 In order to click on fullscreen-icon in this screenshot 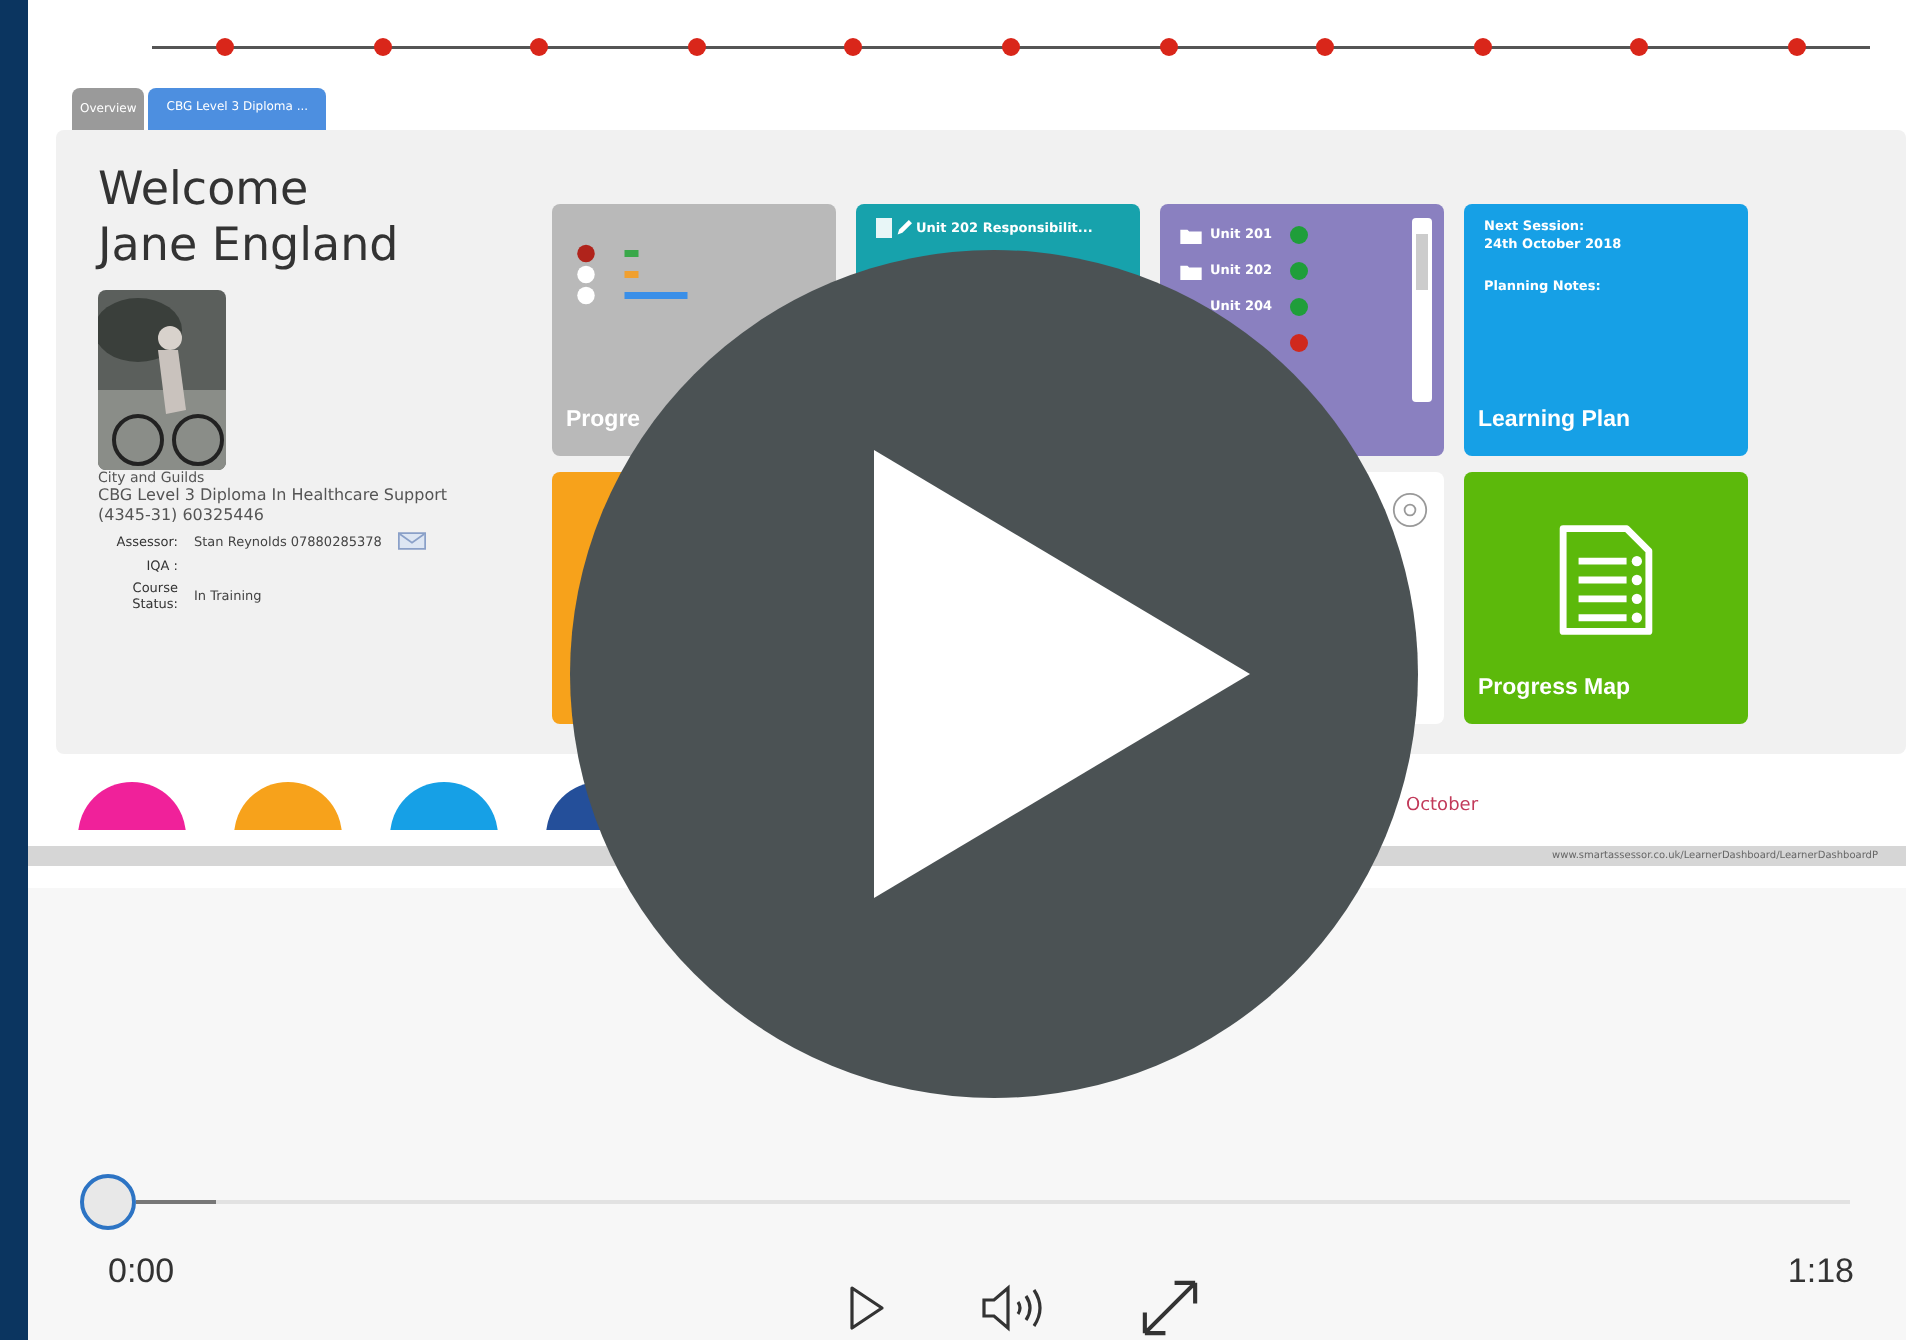, I will do `click(1169, 1308)`.